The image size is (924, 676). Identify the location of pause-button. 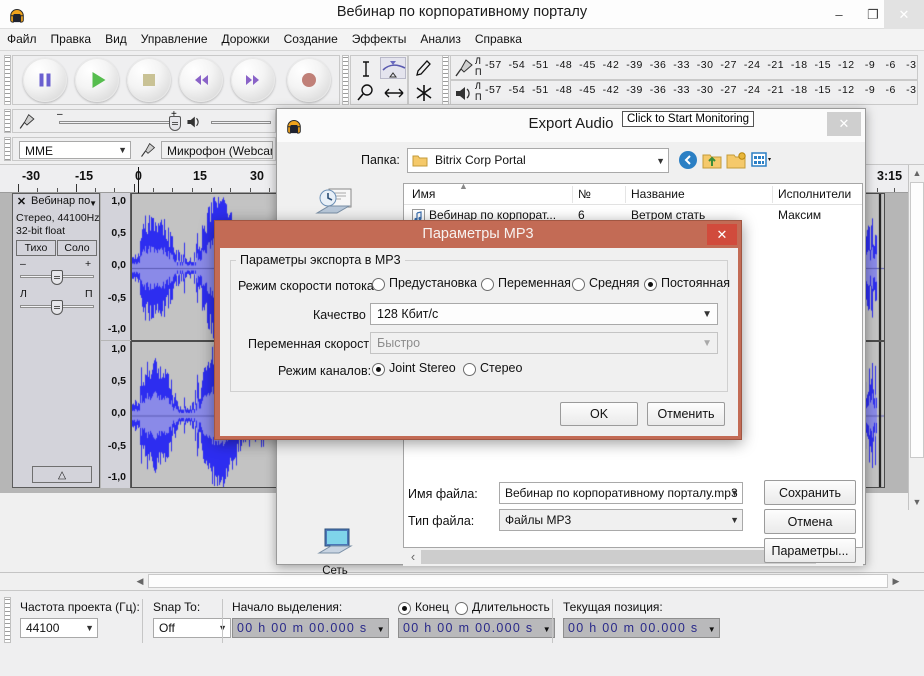
(45, 80).